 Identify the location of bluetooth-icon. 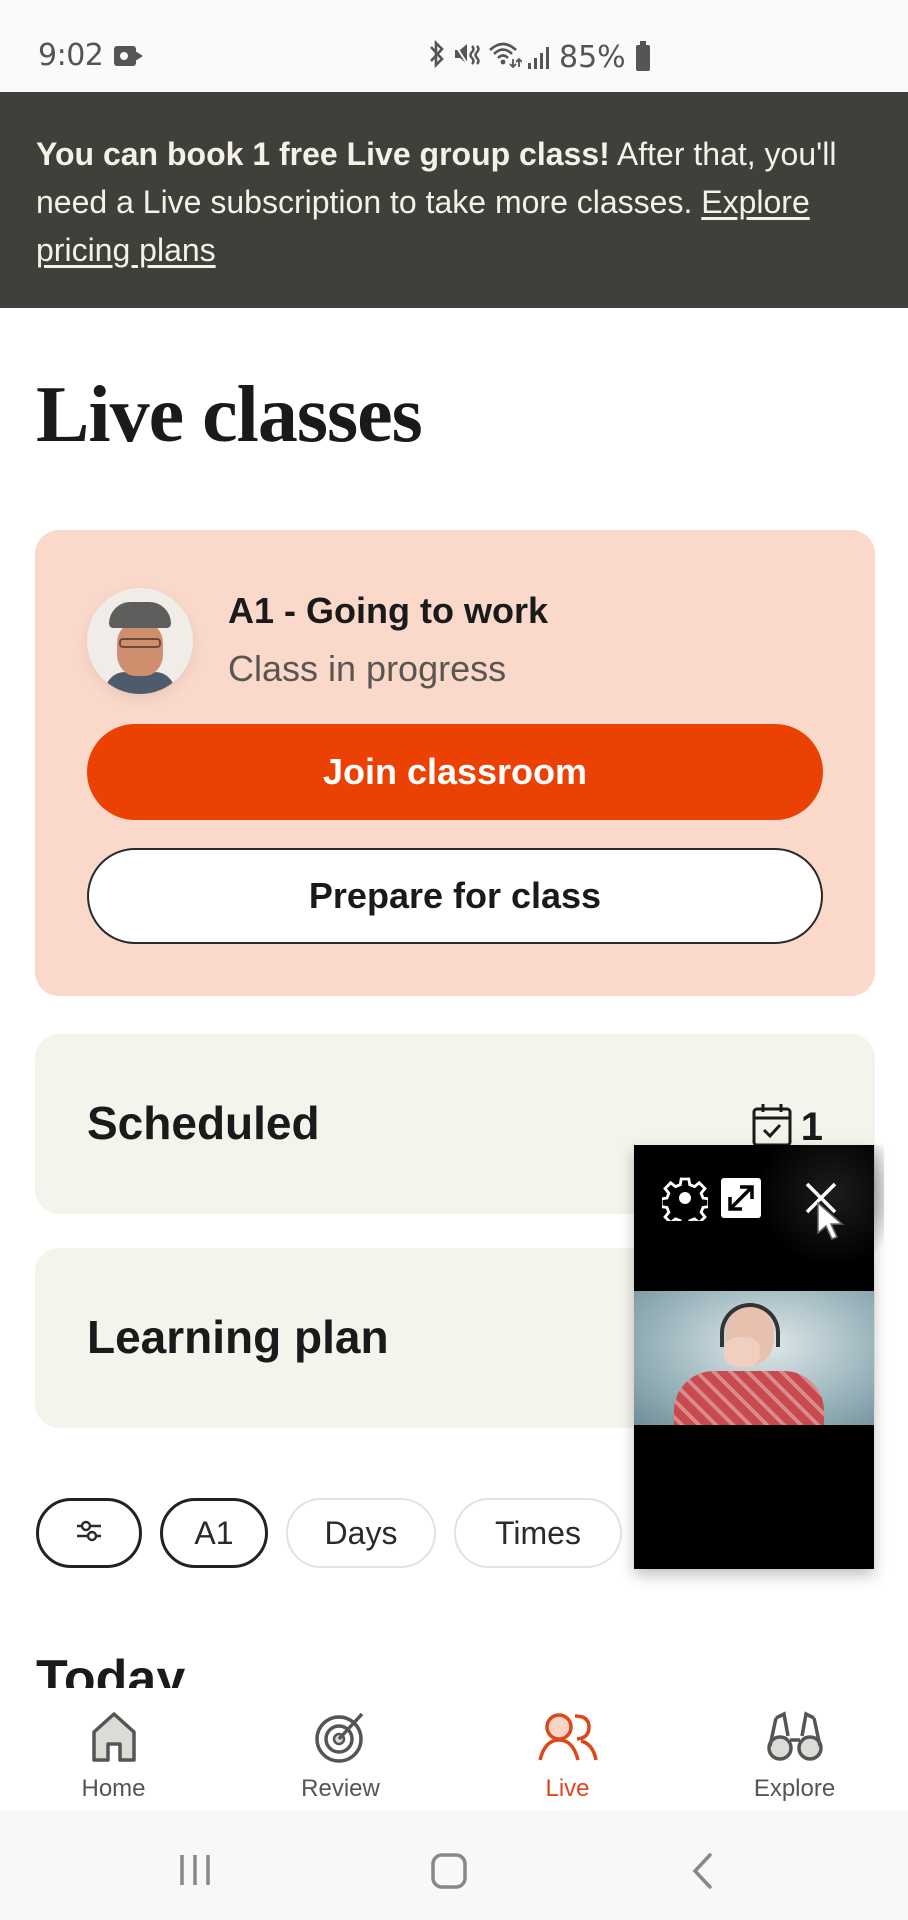
(437, 57).